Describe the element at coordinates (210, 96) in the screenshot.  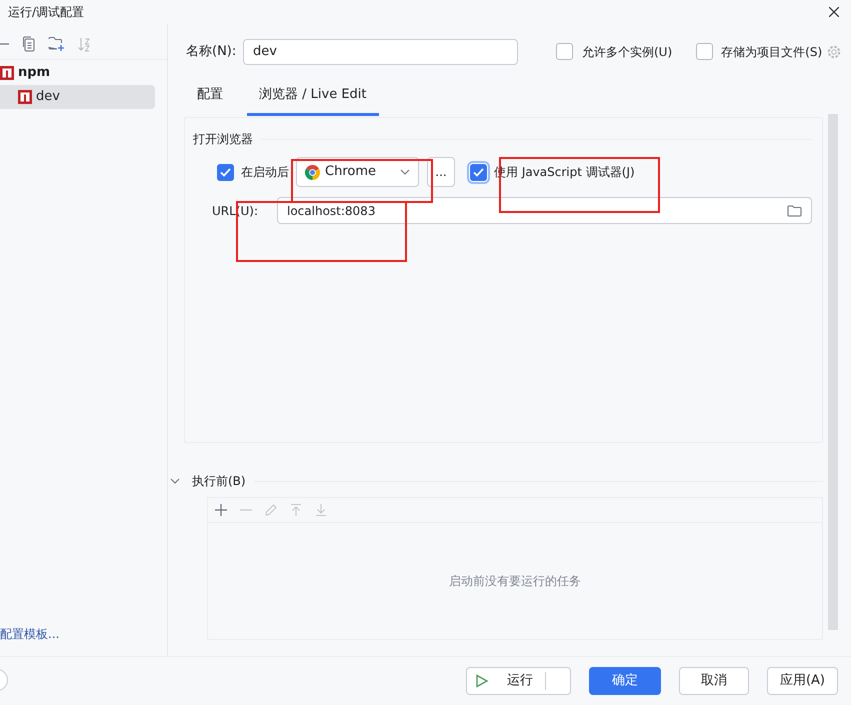
I see `tab: 配置` at that location.